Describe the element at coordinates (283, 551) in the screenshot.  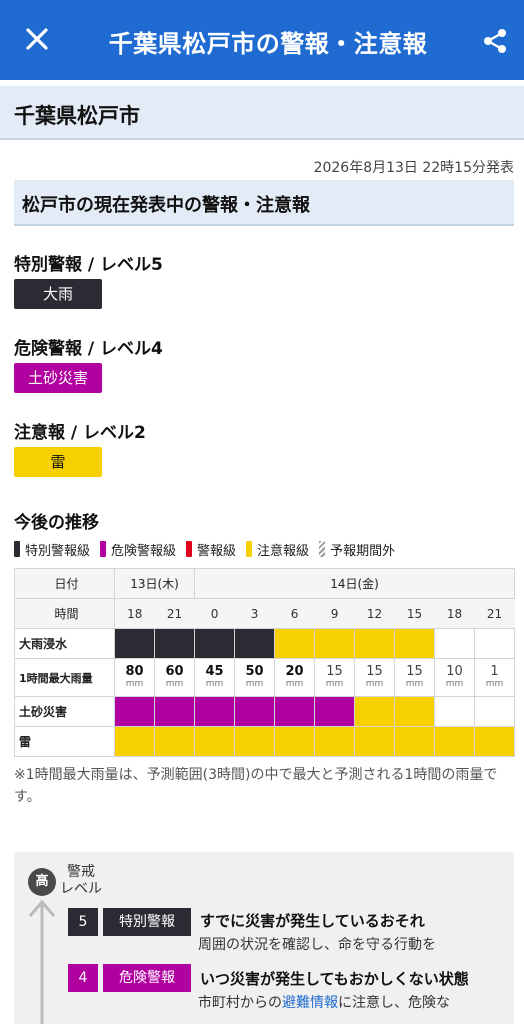
I see `legend-label: 注意報級` at that location.